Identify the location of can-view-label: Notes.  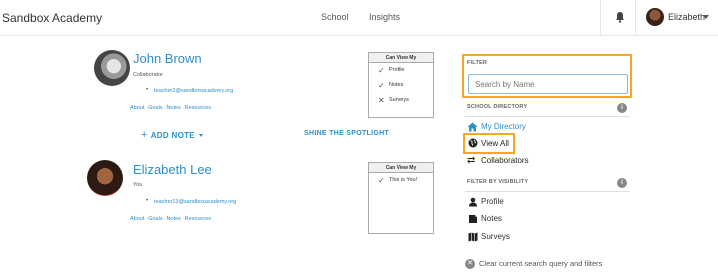
(396, 85).